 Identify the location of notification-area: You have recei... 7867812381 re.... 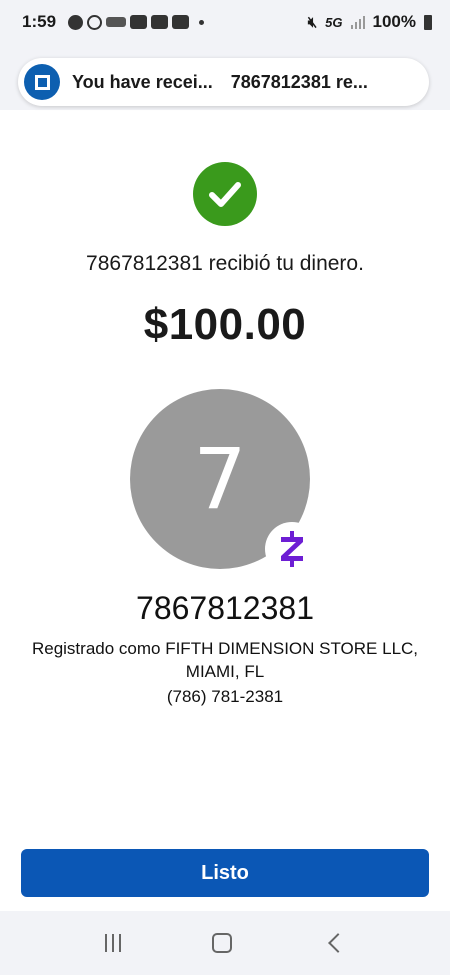
(225, 77).